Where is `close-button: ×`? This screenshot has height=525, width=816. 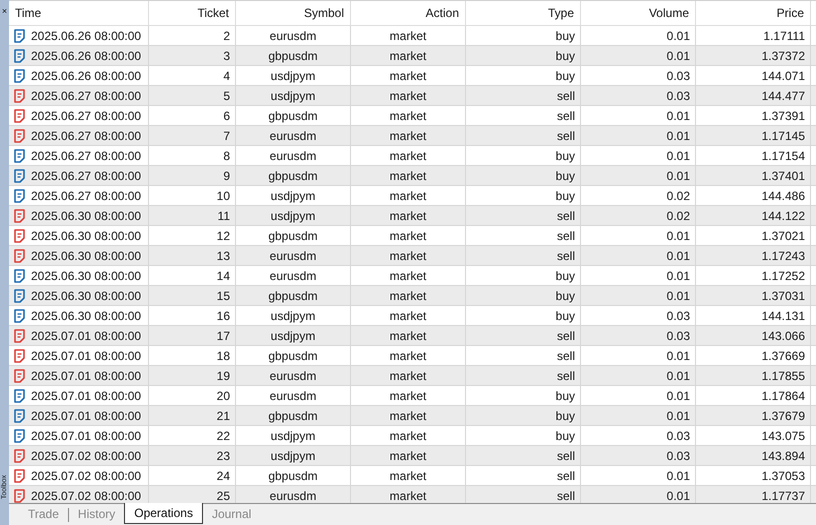
close-button: × is located at coordinates (5, 11).